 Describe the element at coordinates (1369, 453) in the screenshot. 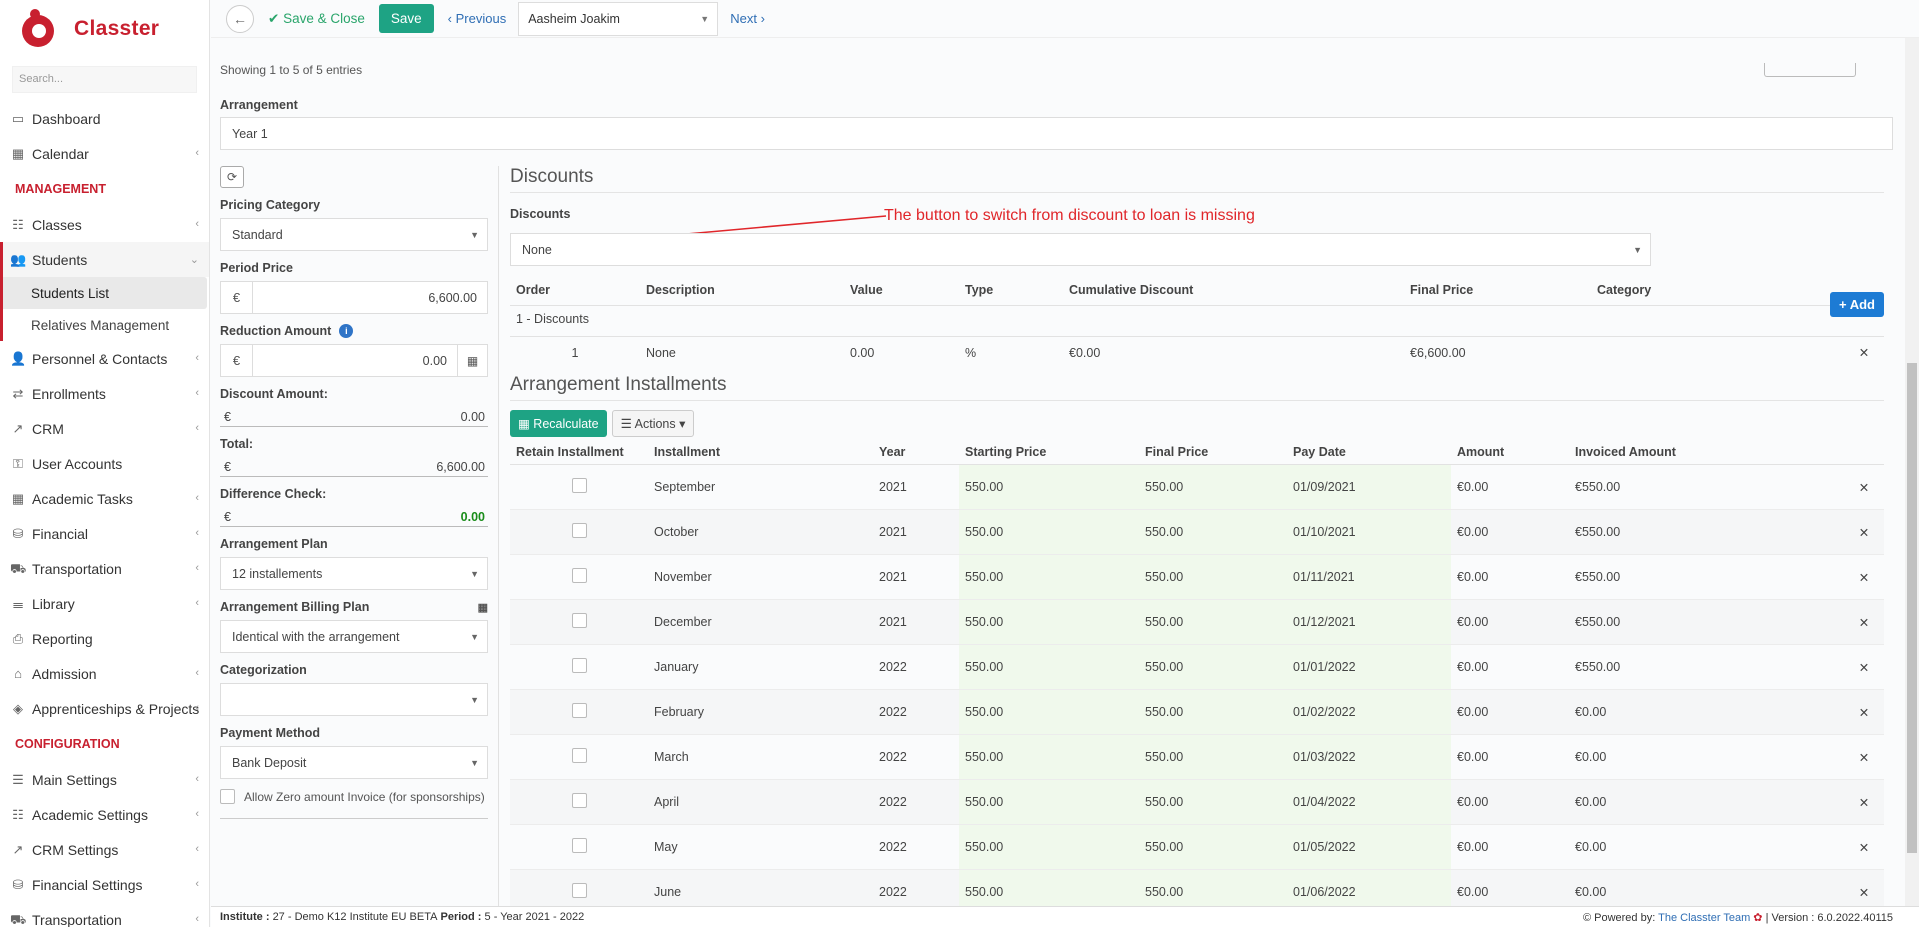

I see `column-header: Pay Date` at that location.